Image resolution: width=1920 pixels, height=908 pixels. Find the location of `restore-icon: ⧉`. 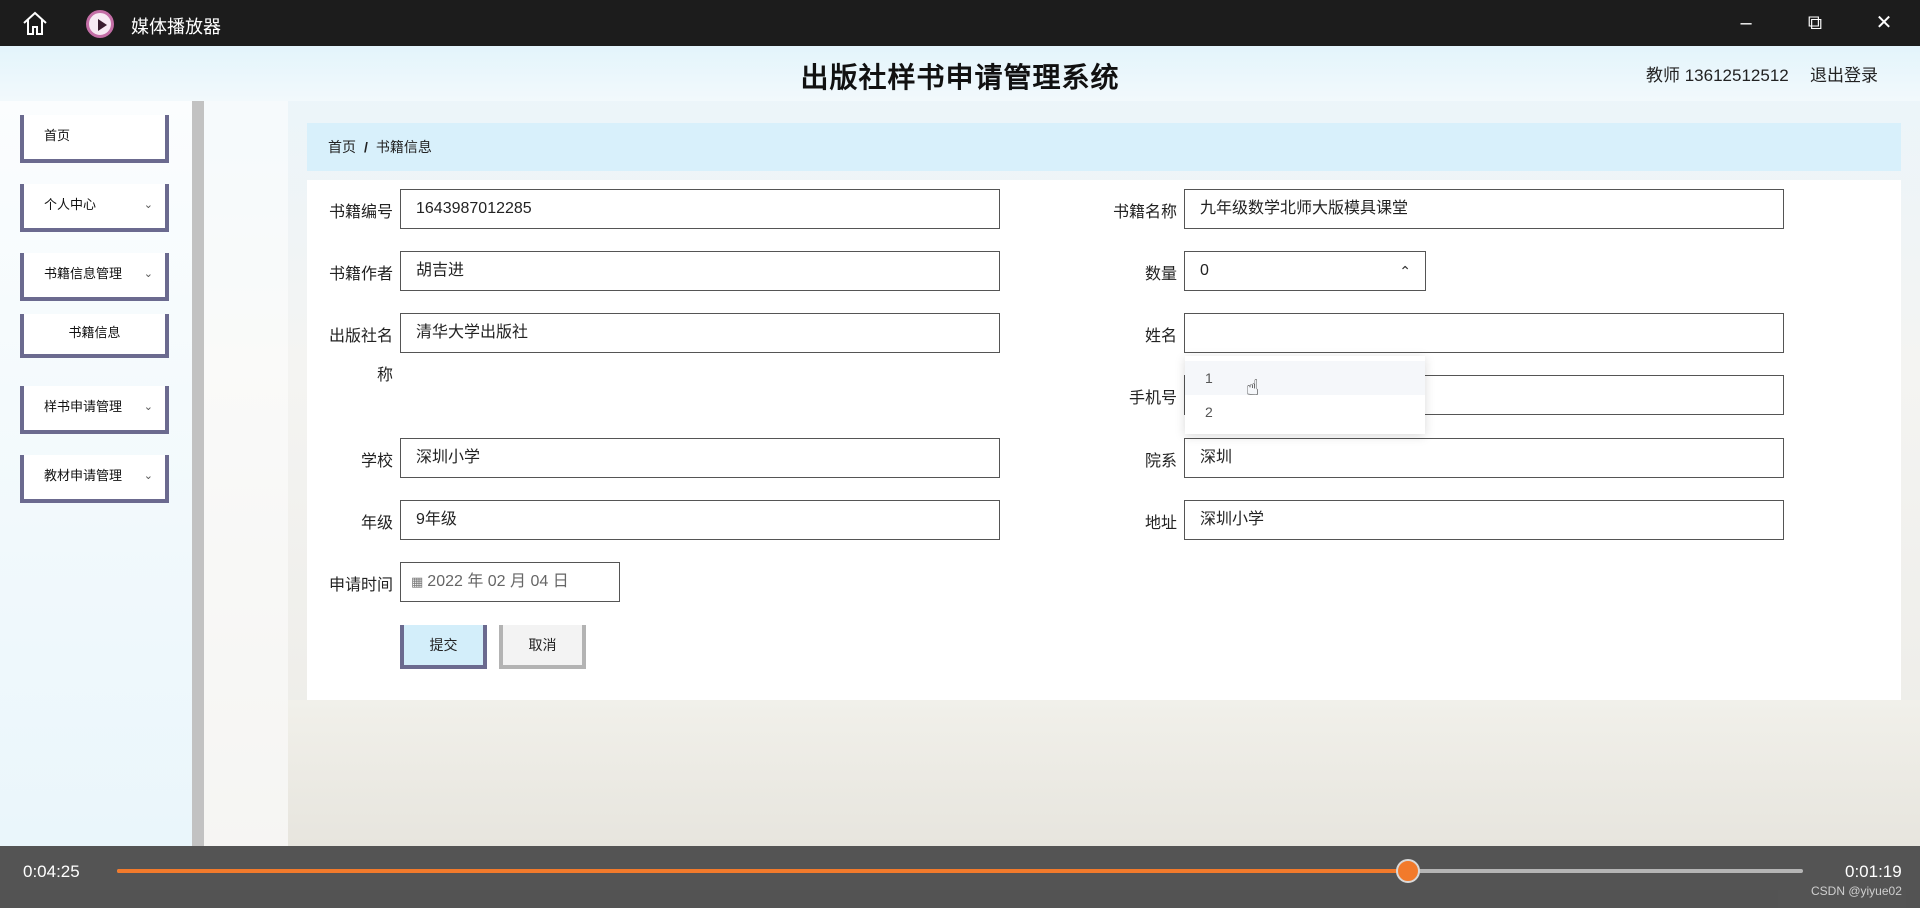

restore-icon: ⧉ is located at coordinates (1815, 23).